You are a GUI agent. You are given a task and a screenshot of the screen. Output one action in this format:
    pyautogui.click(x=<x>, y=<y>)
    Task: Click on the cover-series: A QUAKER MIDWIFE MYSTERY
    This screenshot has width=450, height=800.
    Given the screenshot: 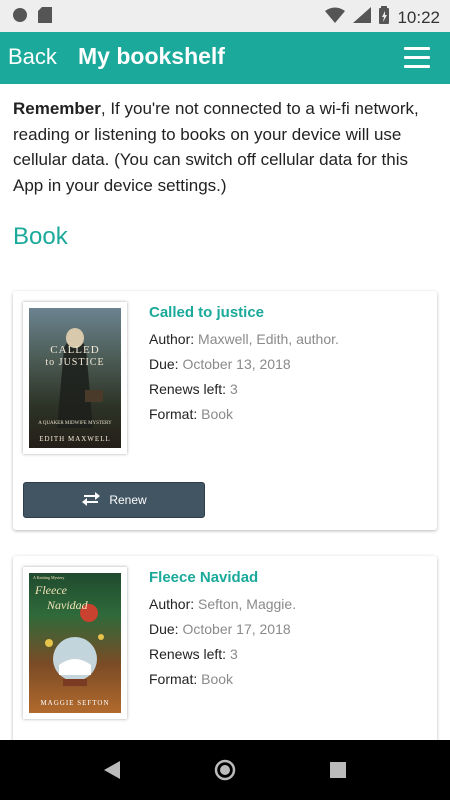 What is the action you would take?
    pyautogui.click(x=75, y=423)
    